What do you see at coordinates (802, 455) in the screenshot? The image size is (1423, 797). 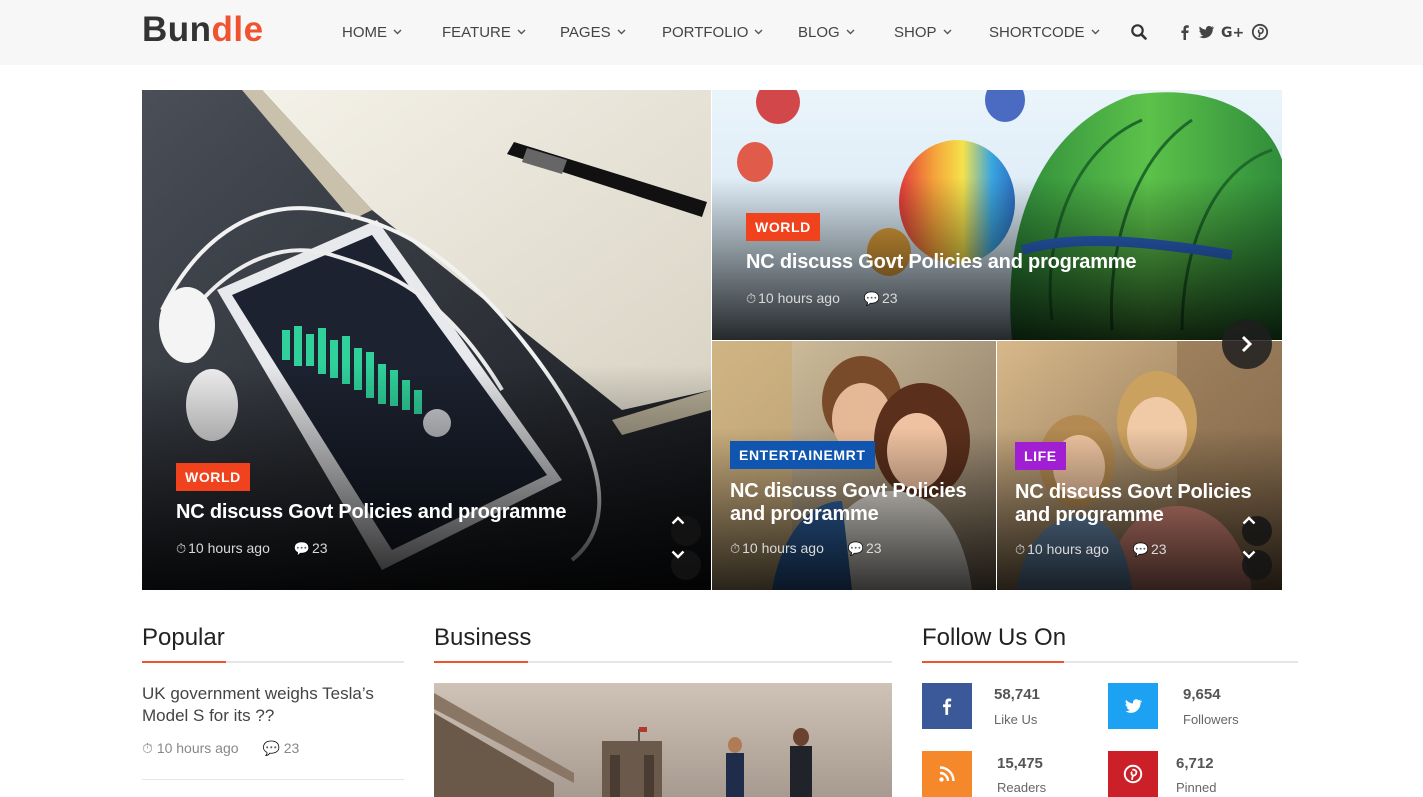 I see `category-tag: ENTERTAINEMRT` at bounding box center [802, 455].